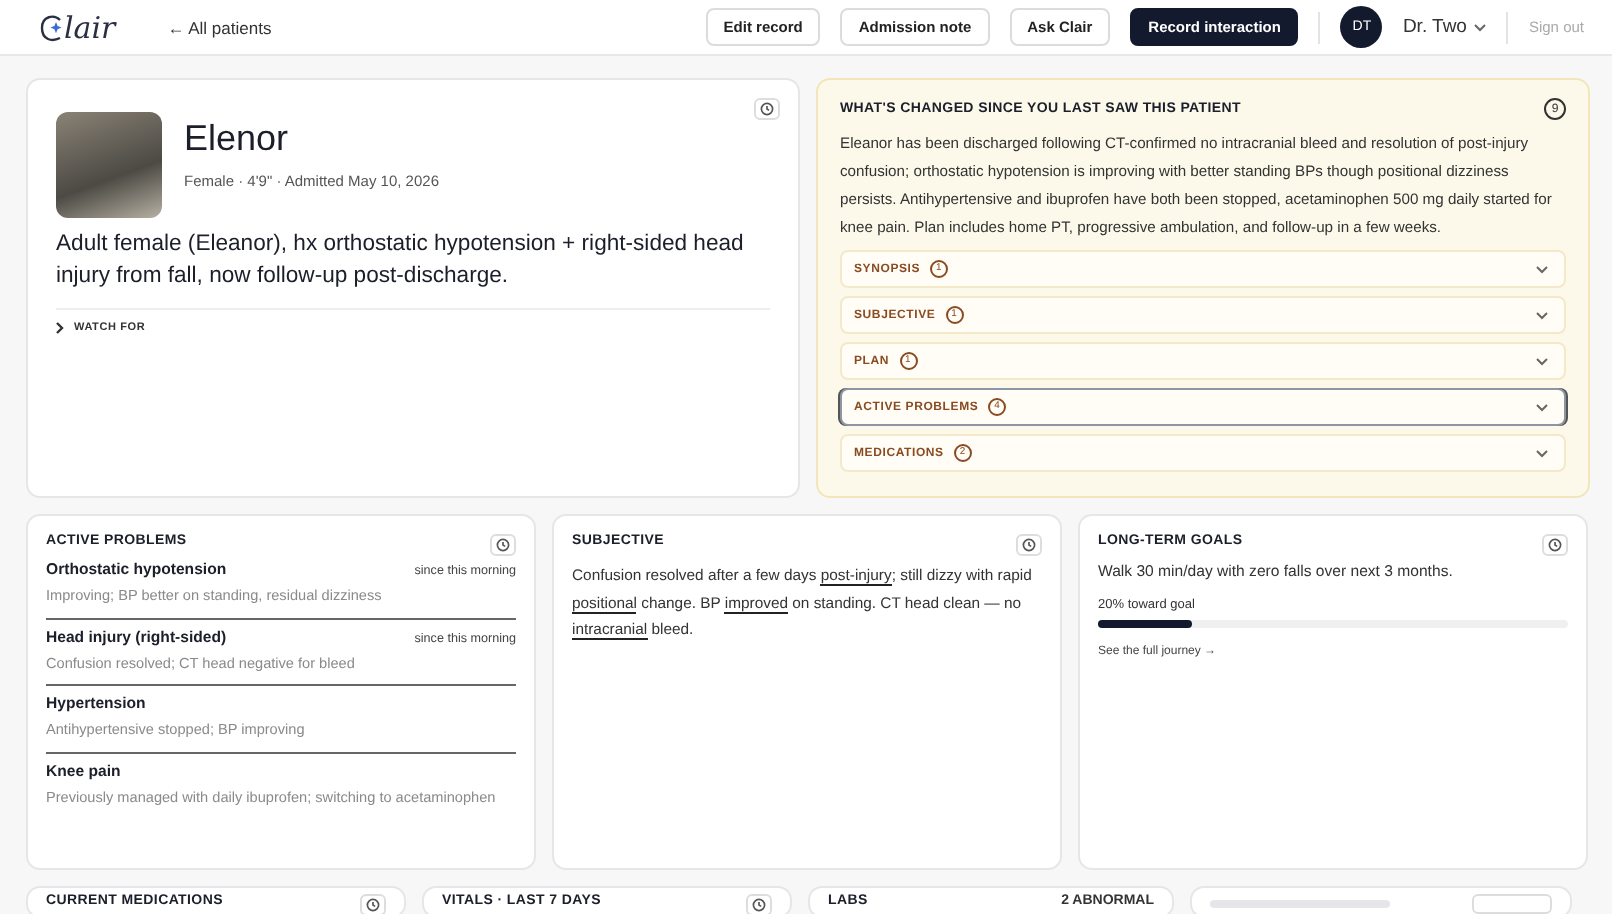 This screenshot has width=1612, height=914. I want to click on patient-summary: Adult female (Eleanor), hx orthostatic hypotension + right-sided head injury from fall, now follow-up post-discharge., so click(401, 260).